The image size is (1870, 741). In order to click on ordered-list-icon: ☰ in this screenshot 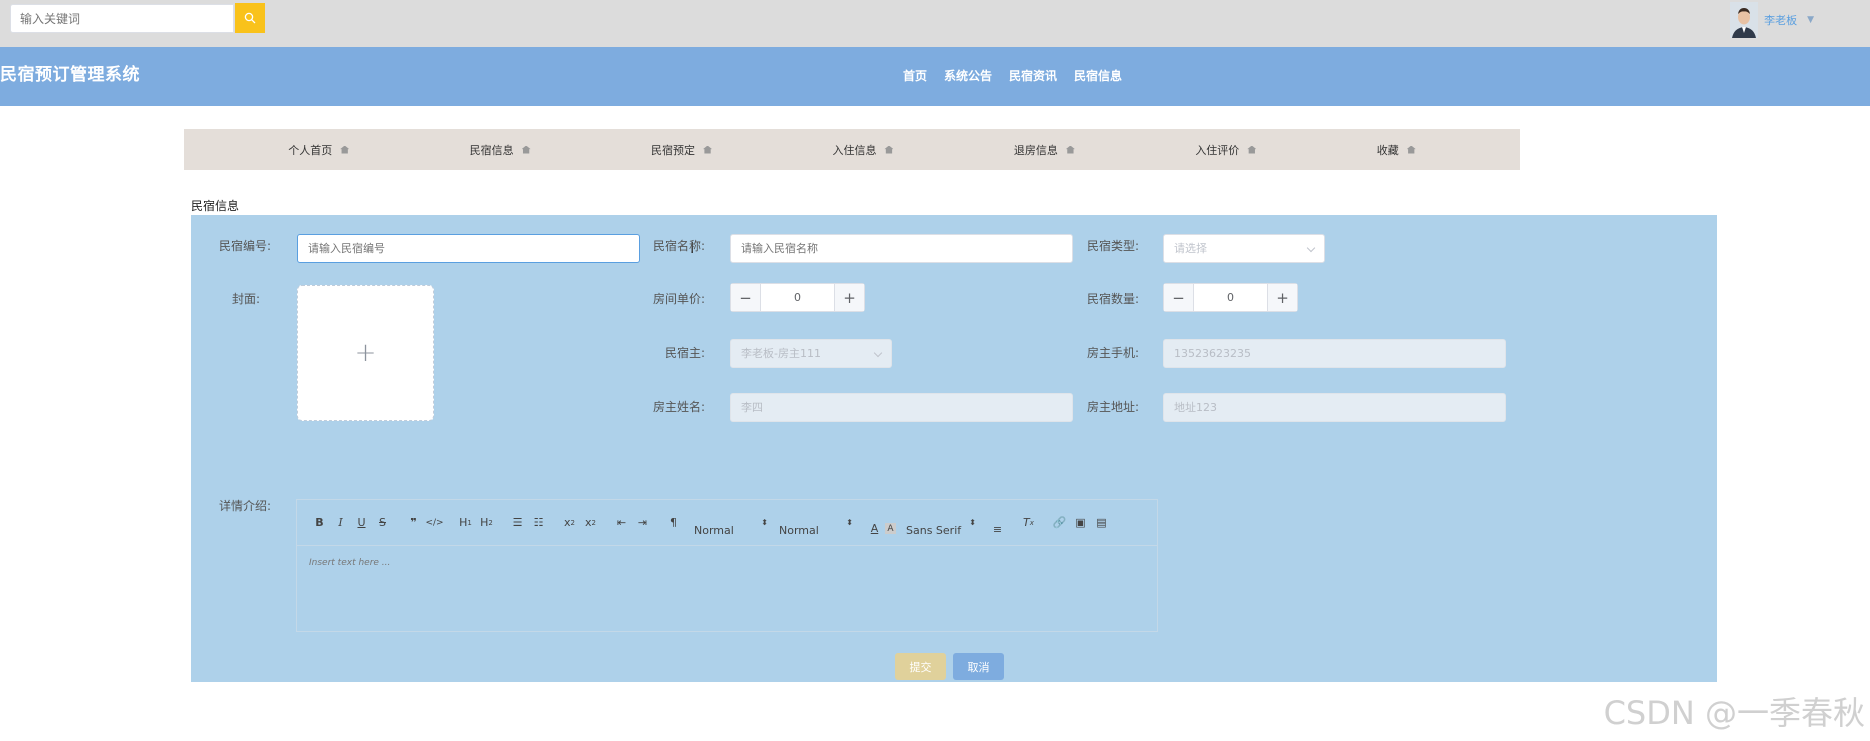, I will do `click(517, 523)`.